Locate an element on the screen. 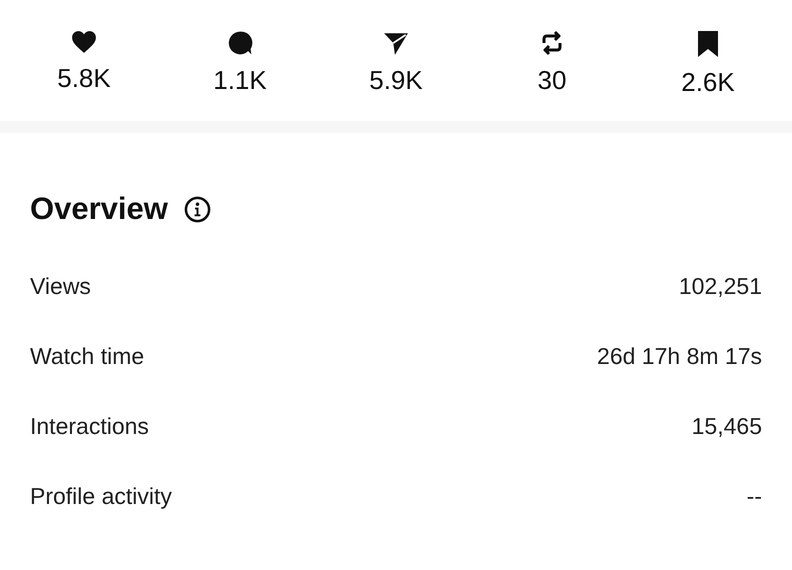 The image size is (792, 570). metric-value: 102,251 is located at coordinates (720, 286).